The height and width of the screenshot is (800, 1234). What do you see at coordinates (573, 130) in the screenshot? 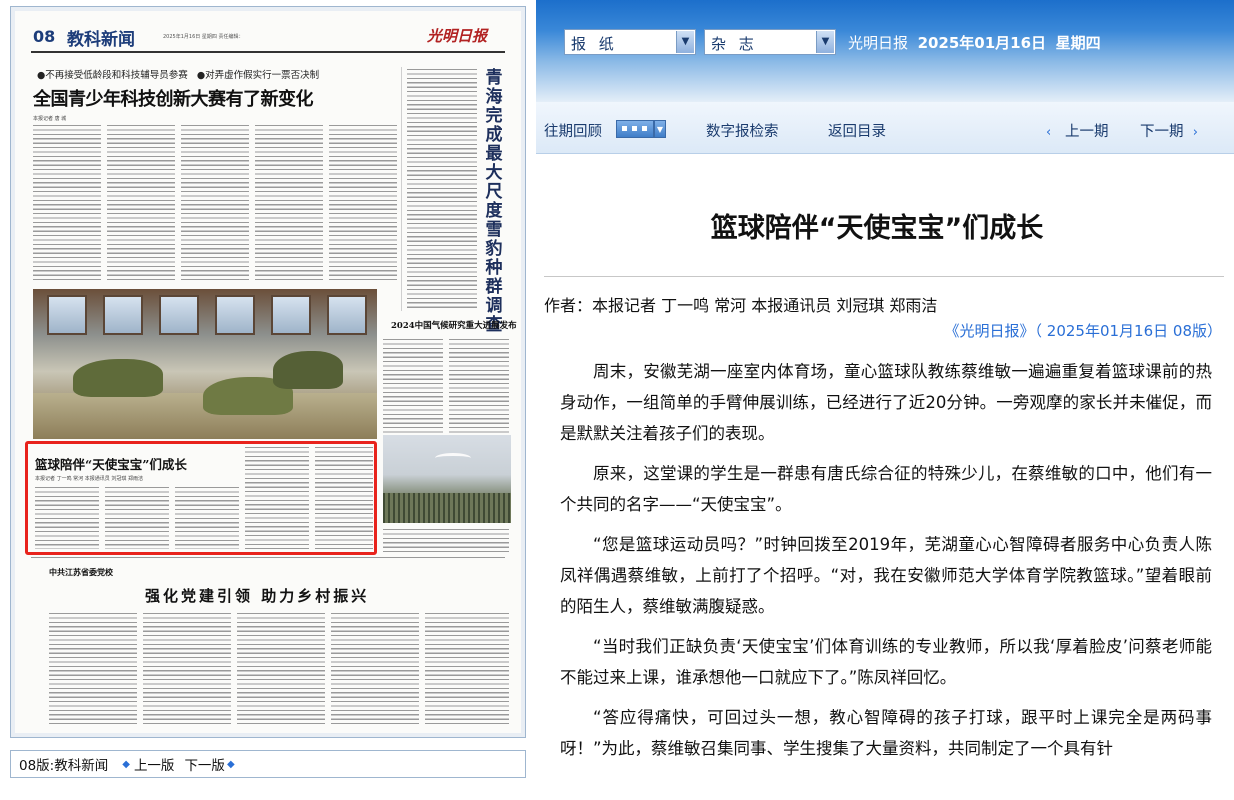
I see `archive-link: 往期回顾` at bounding box center [573, 130].